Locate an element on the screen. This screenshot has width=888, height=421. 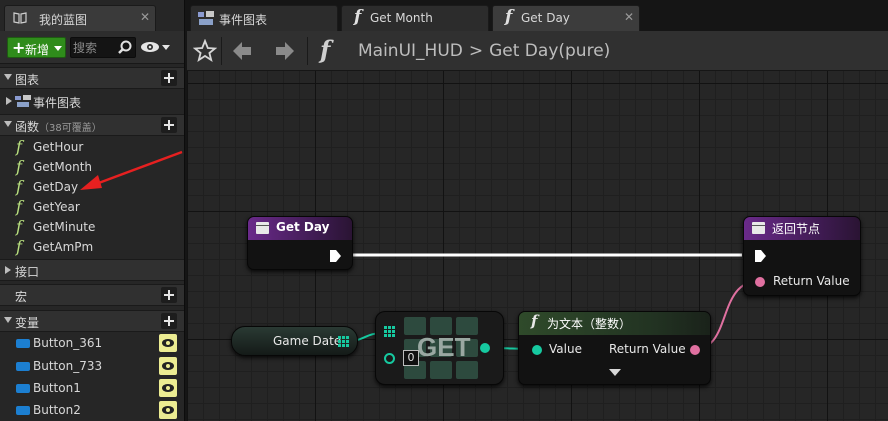
add-variable-button is located at coordinates (169, 321).